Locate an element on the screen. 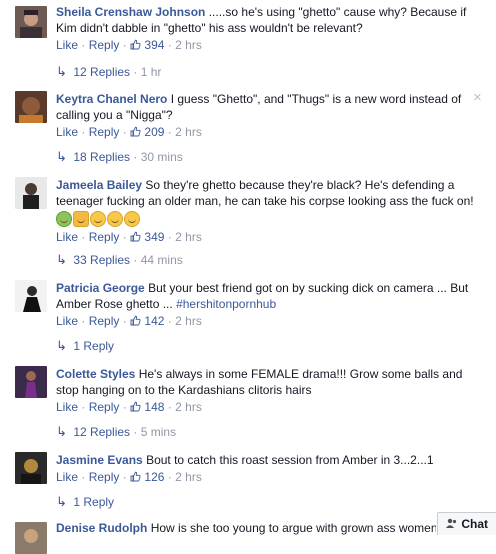 The image size is (496, 554). emoji-row is located at coordinates (266, 219).